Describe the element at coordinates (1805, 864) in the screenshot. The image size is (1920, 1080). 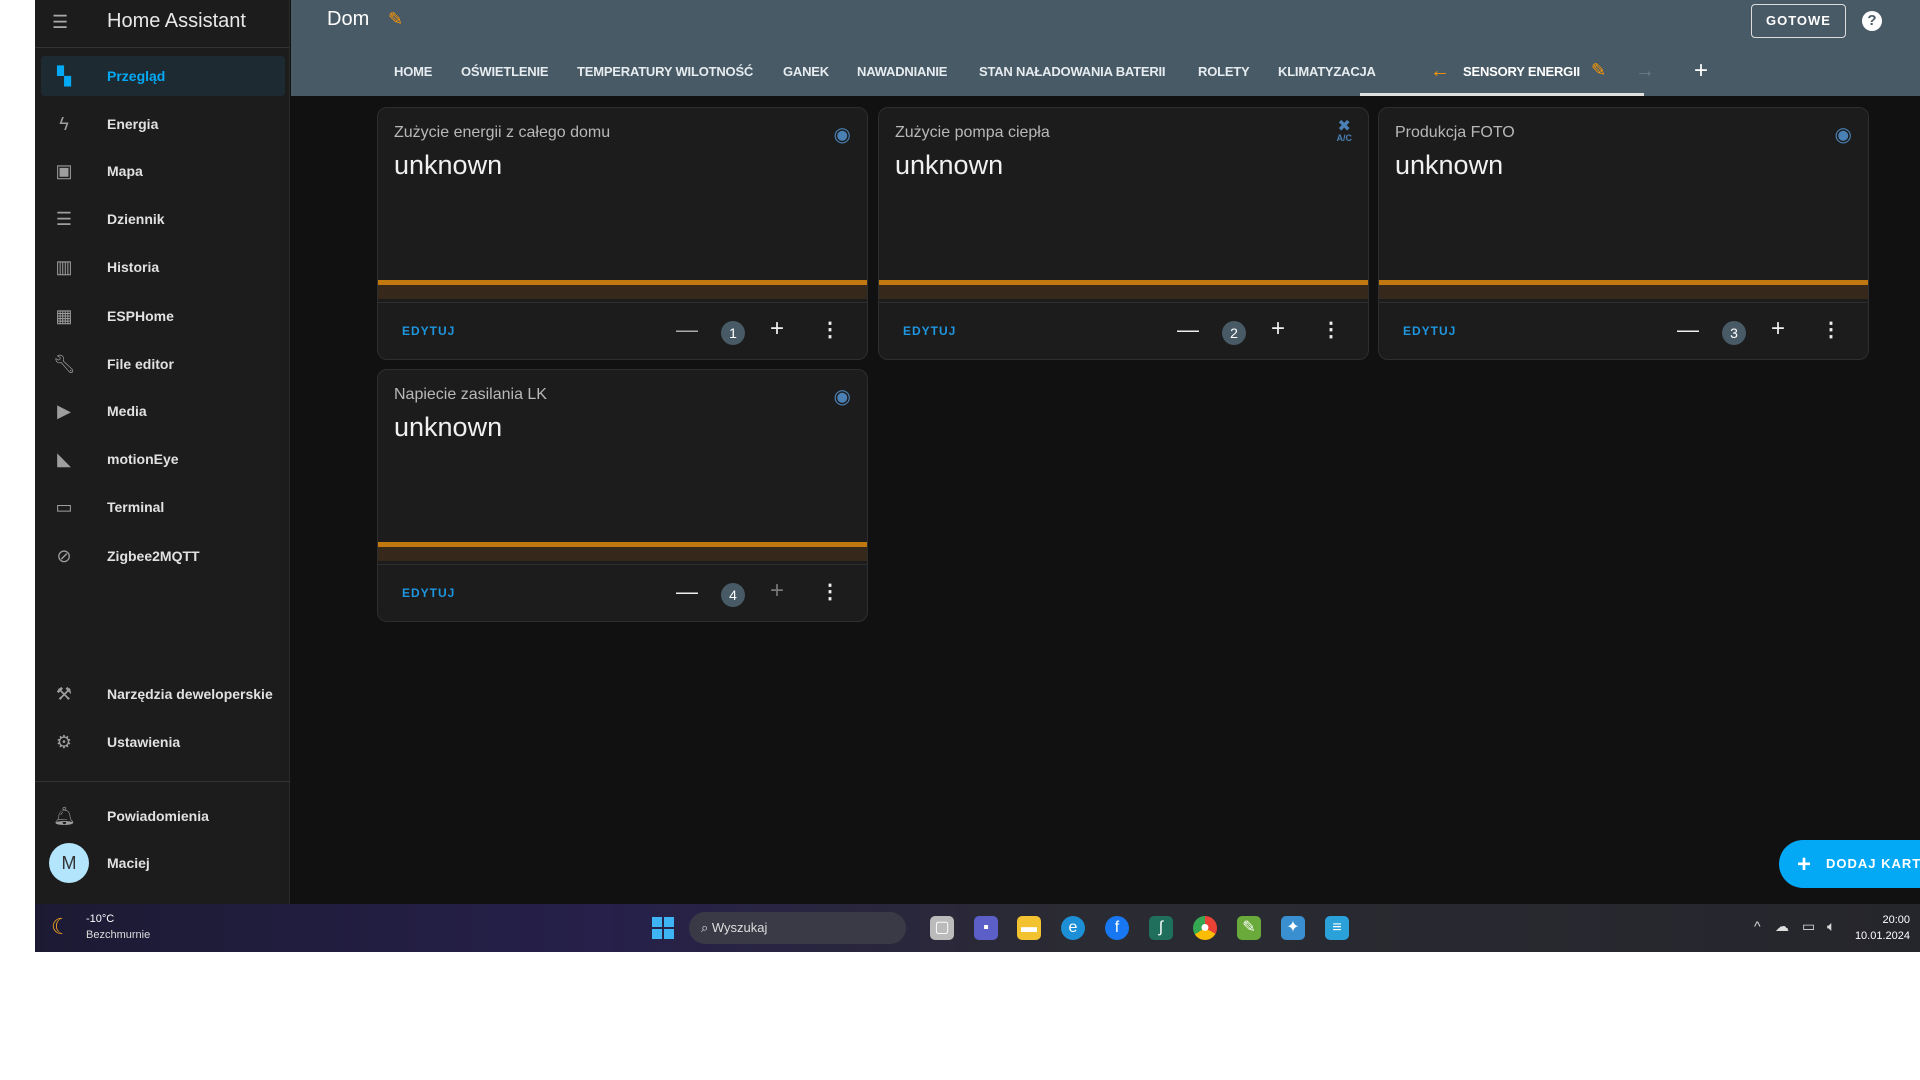
I see `plus-icon: +` at that location.